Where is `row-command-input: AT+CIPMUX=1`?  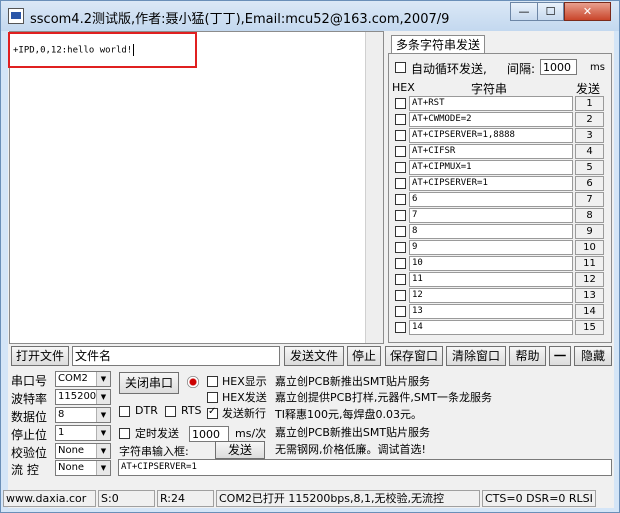
row-command-input: AT+CIPMUX=1 is located at coordinates (491, 167).